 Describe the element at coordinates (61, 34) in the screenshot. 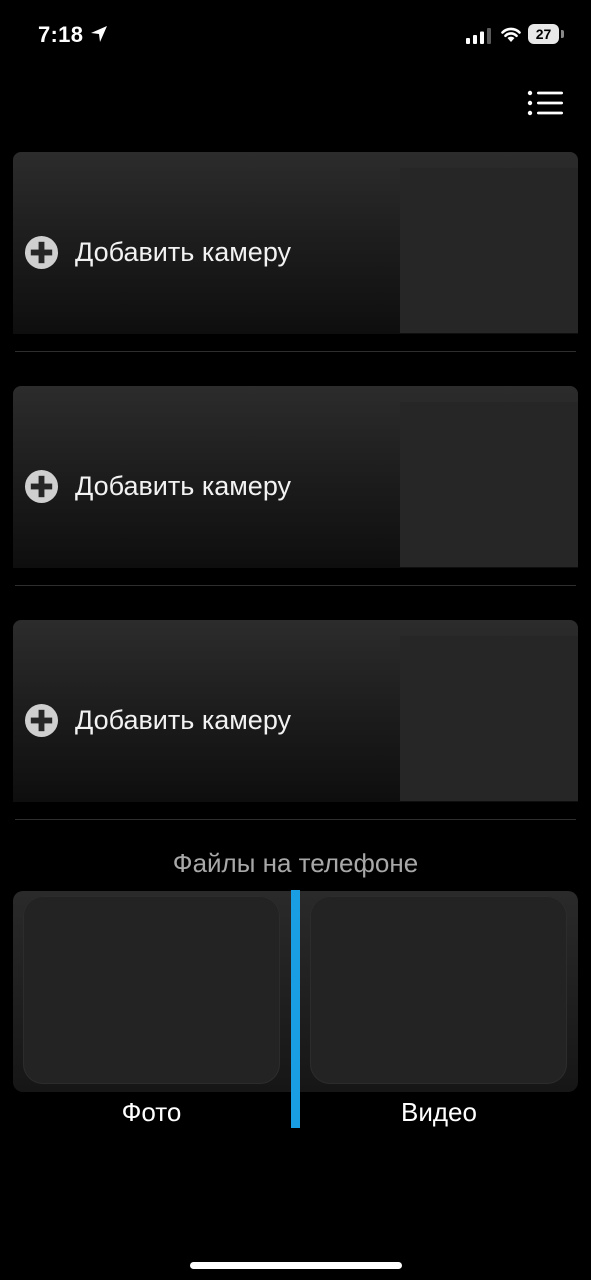

I see `status-time: 7:18` at that location.